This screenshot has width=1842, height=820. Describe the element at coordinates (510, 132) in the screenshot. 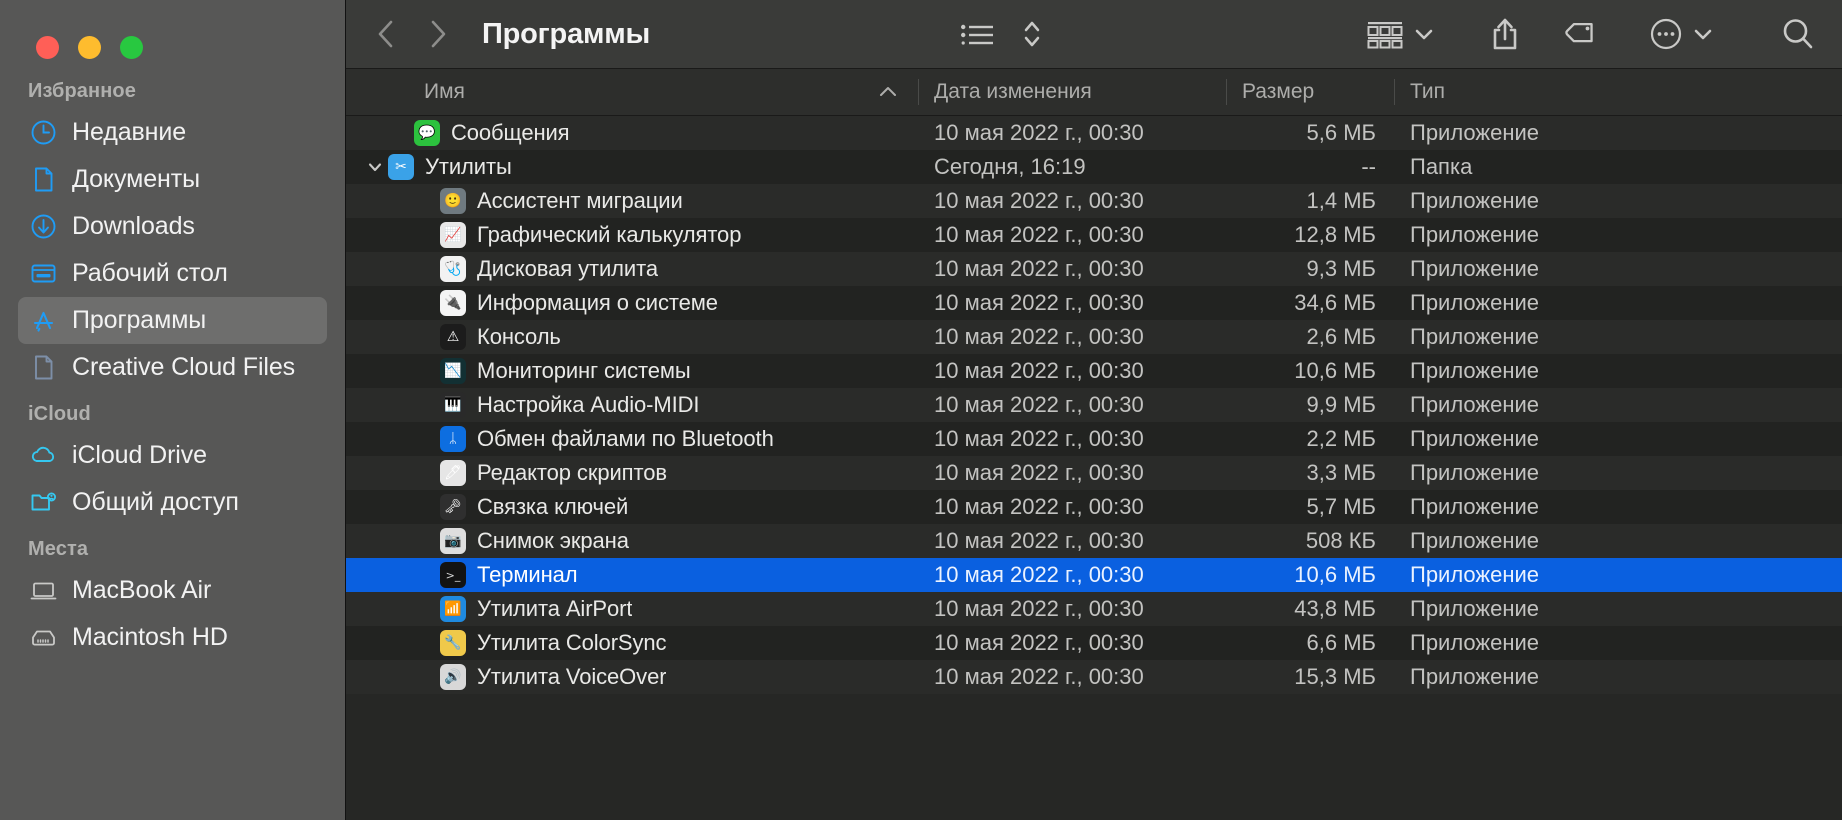

I see `file-name-label: Сообщения` at that location.